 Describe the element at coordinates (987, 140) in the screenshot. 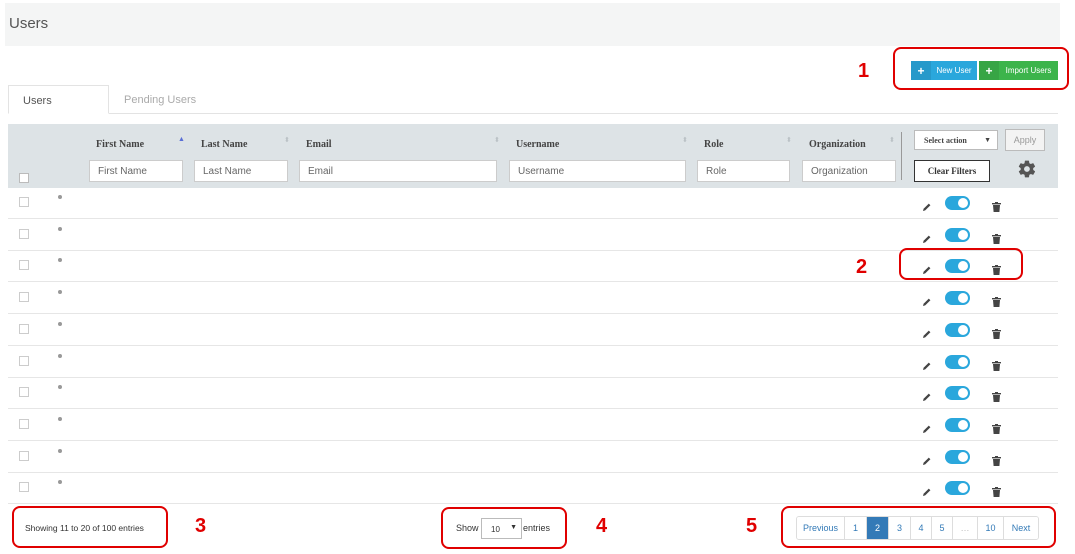

I see `chevron-down-icon: ▼` at that location.